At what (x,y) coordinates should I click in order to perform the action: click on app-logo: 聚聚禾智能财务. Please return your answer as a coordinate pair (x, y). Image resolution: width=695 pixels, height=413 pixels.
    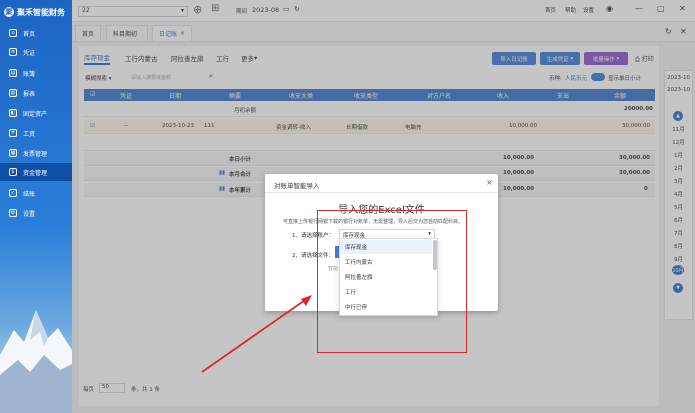
    Looking at the image, I should click on (37, 12).